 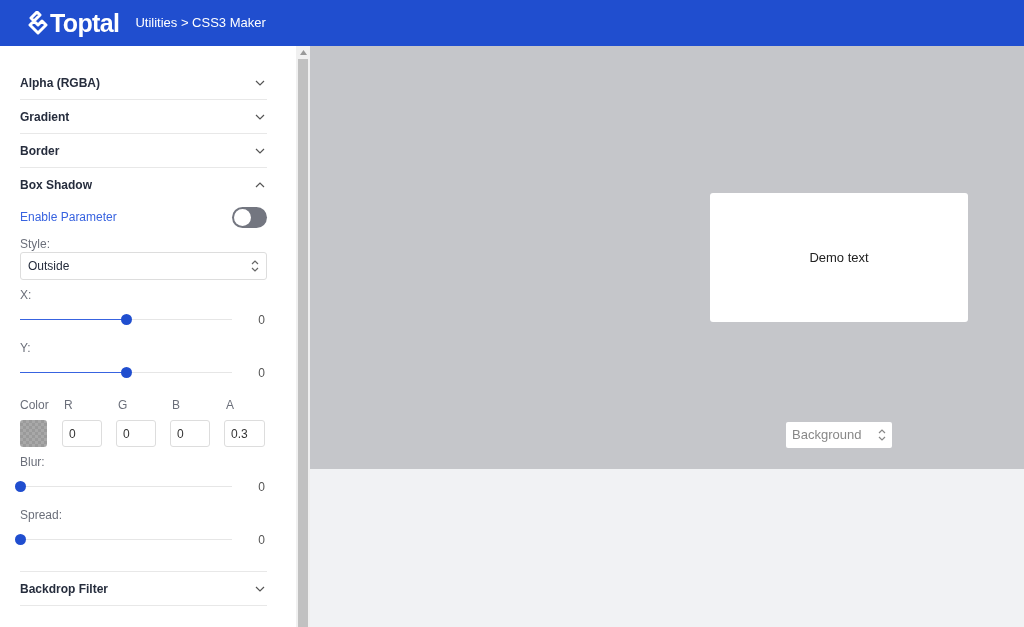 What do you see at coordinates (249, 217) in the screenshot?
I see `toggle-switch` at bounding box center [249, 217].